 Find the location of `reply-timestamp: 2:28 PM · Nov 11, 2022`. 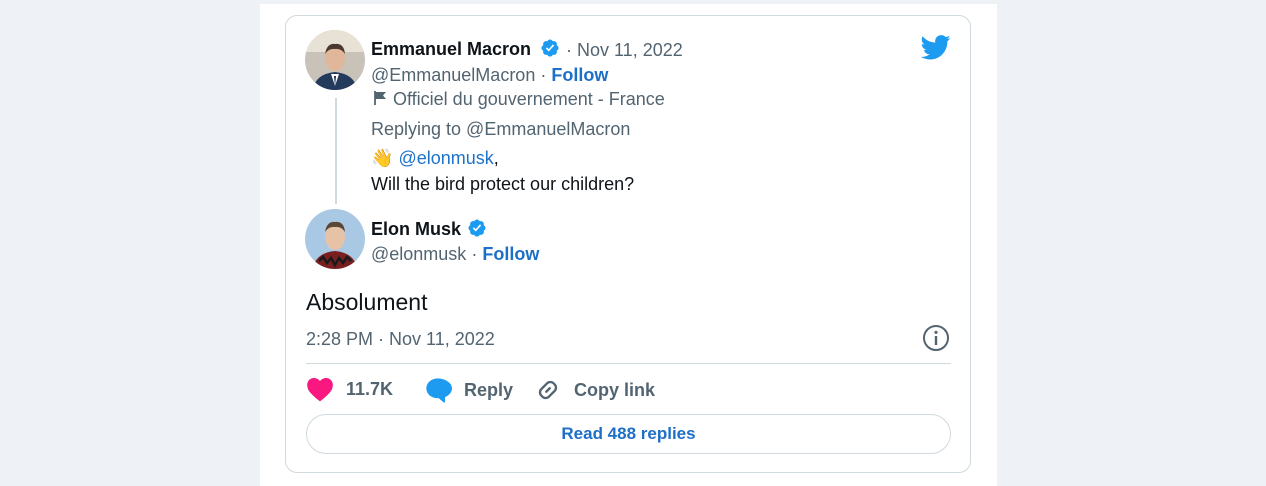

reply-timestamp: 2:28 PM · Nov 11, 2022 is located at coordinates (400, 339).